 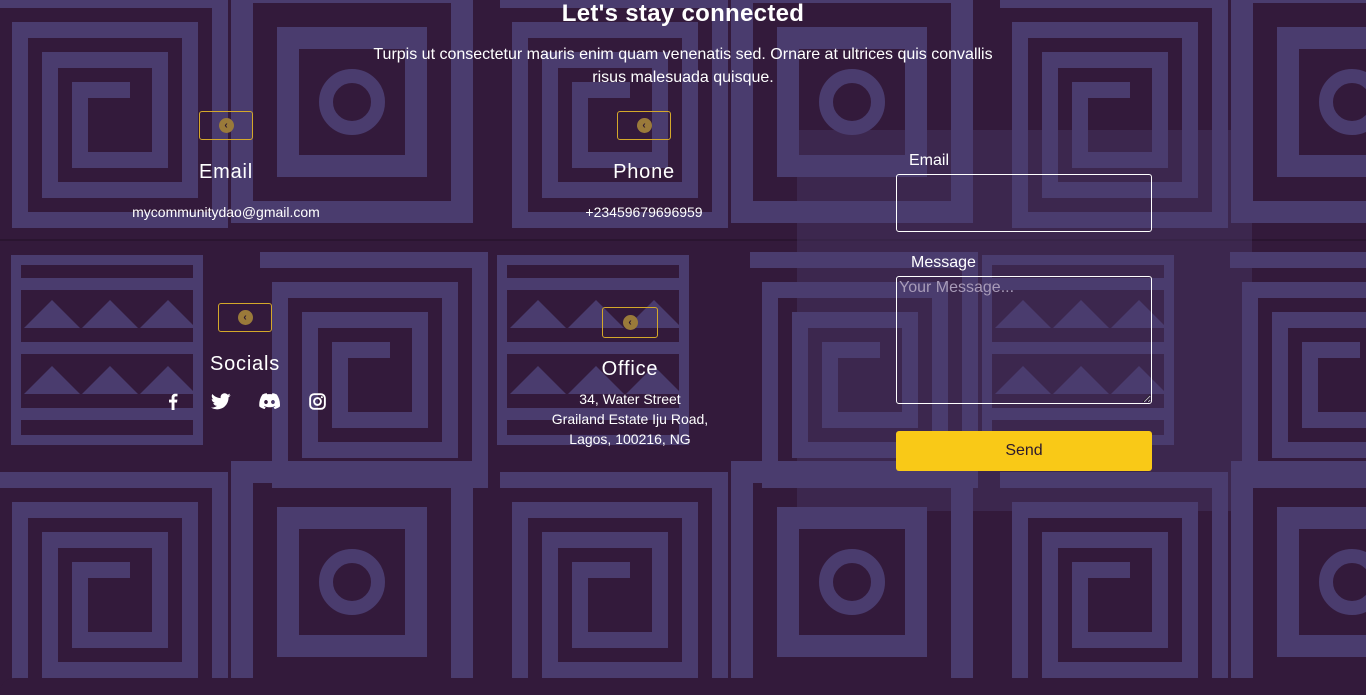 I want to click on email-card: ‹ Email mycommunitydao@gmail.com, so click(x=226, y=166).